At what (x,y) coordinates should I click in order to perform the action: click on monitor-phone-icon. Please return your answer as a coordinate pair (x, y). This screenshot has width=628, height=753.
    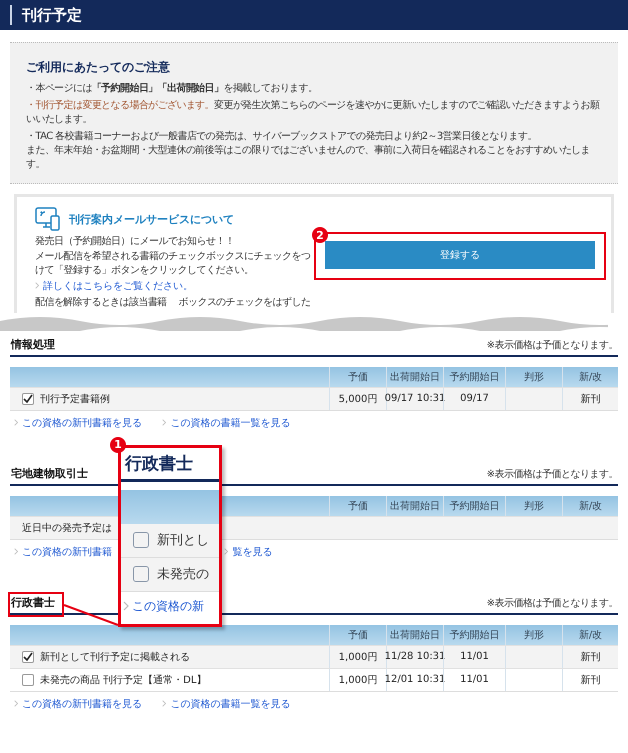
    Looking at the image, I should click on (48, 219).